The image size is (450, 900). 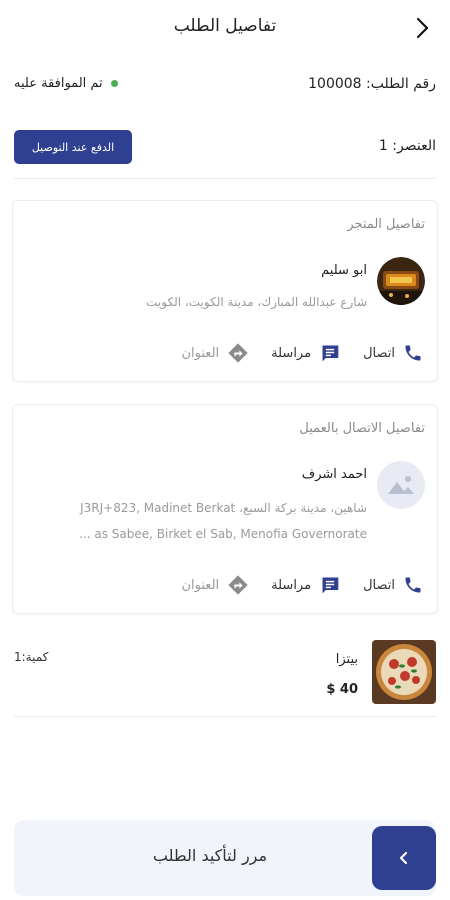 I want to click on swipe-confirm-label: مرر لتأكيد الطلب, so click(x=210, y=855).